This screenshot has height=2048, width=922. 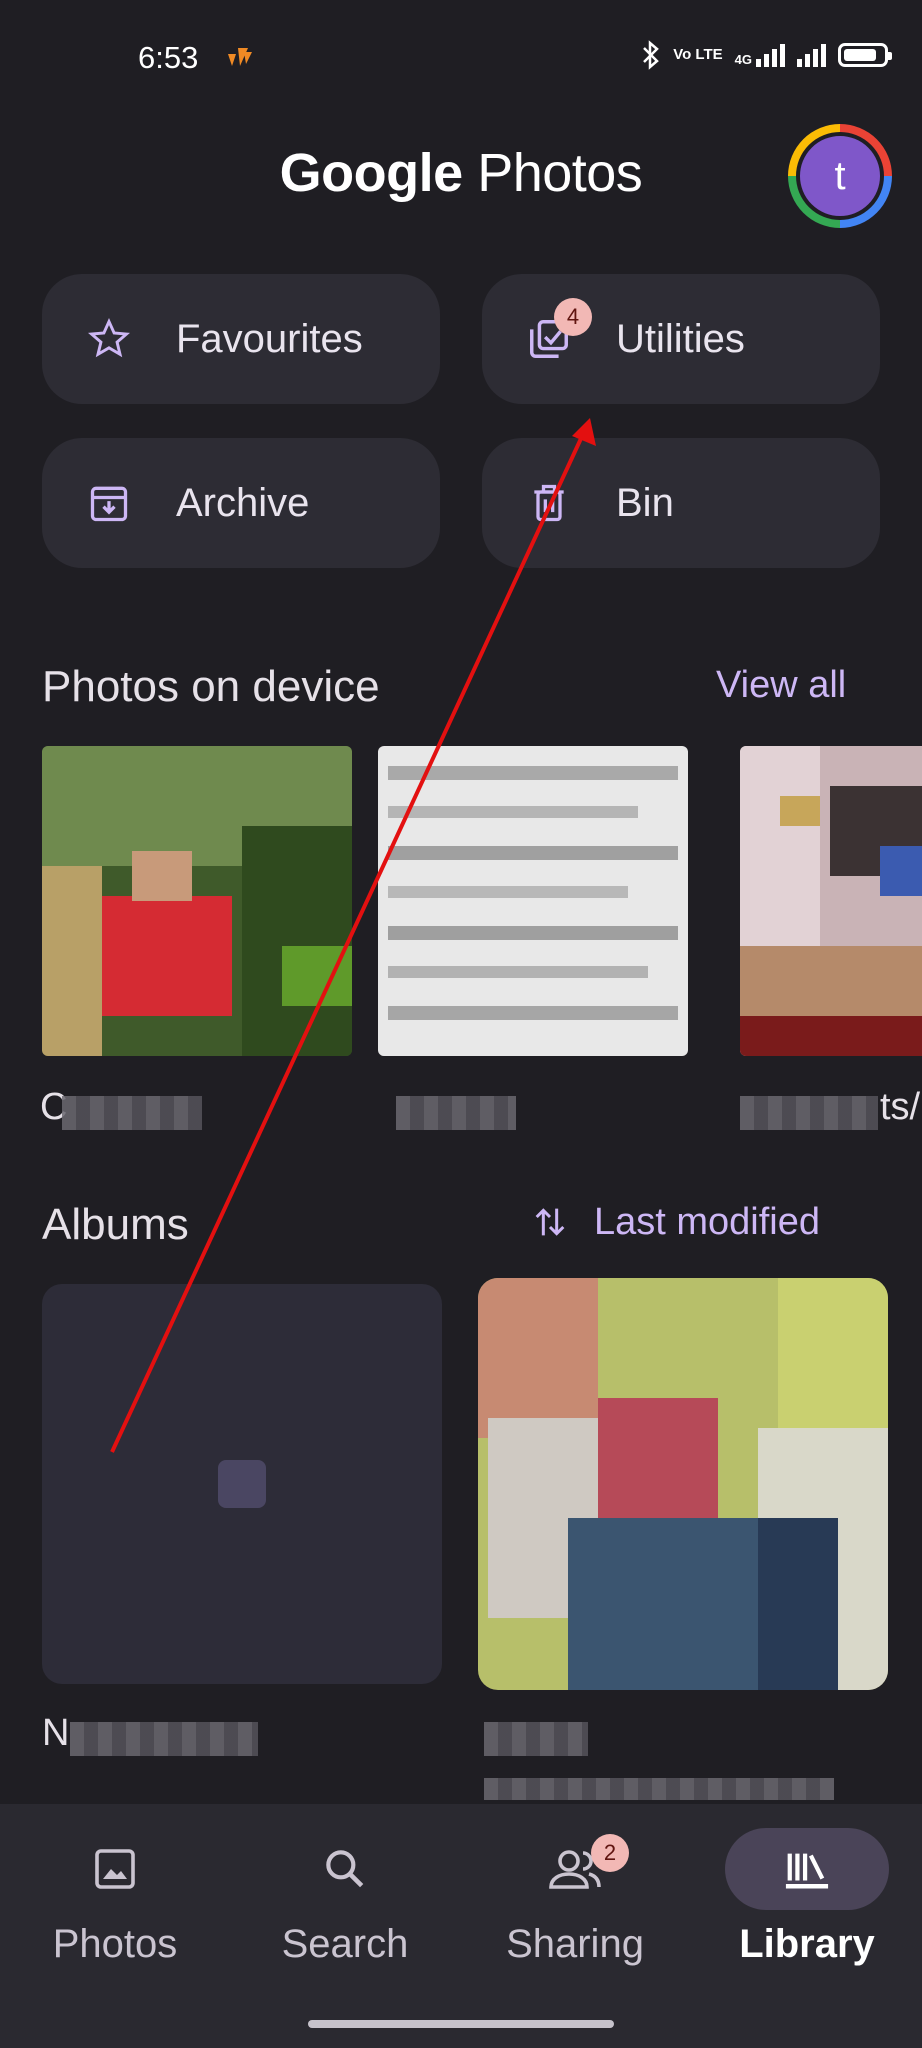 I want to click on nav-search-label: Search, so click(x=345, y=1944).